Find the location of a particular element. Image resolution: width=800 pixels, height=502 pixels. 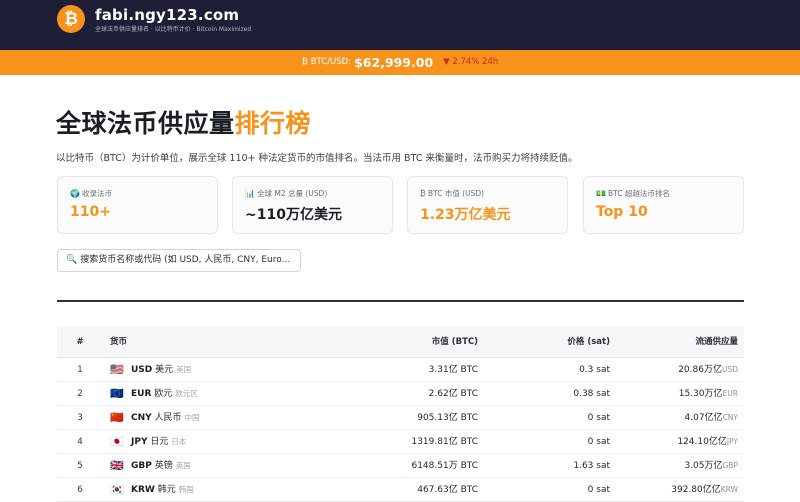

currency-code: KRW is located at coordinates (143, 490).